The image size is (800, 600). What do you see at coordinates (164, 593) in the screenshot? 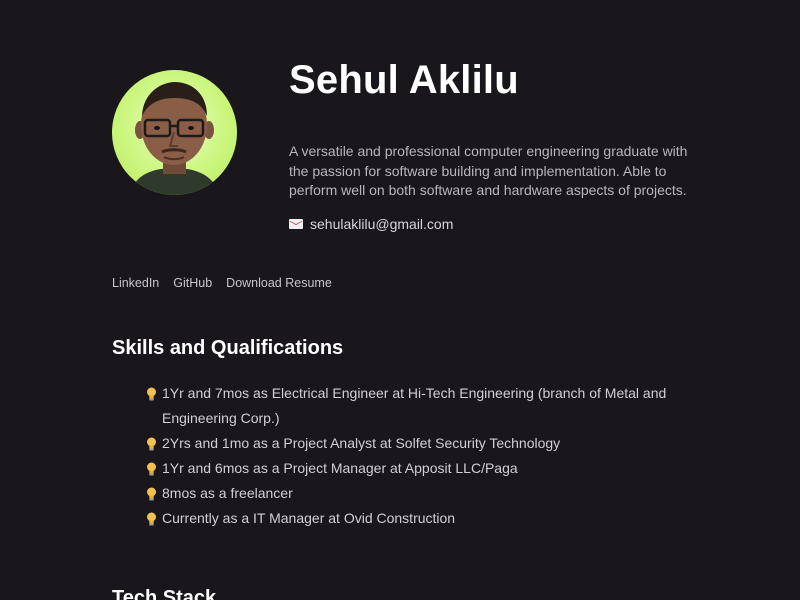
I see `techstack-heading: Tech Stack` at bounding box center [164, 593].